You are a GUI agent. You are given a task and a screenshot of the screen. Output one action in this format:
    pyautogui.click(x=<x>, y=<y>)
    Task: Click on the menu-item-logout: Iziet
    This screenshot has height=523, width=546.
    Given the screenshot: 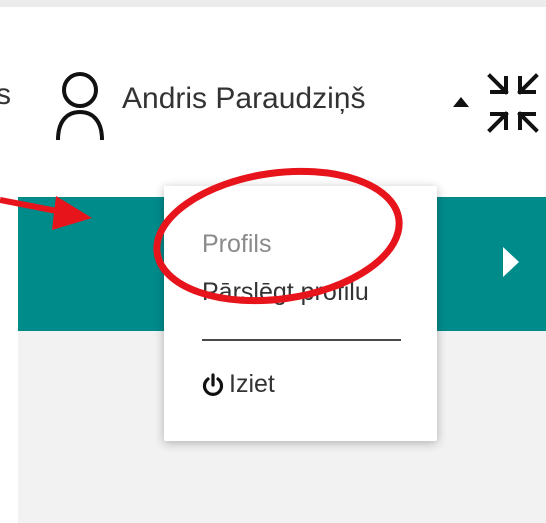 What is the action you would take?
    pyautogui.click(x=238, y=384)
    